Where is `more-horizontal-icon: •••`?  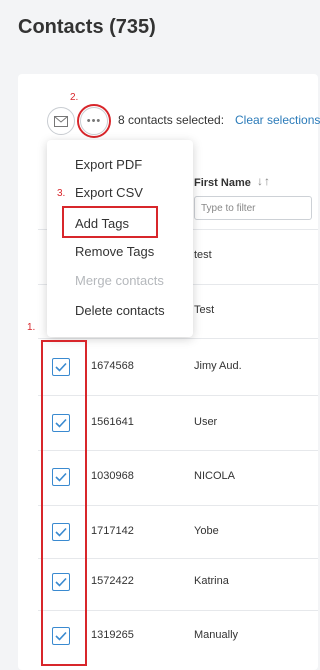 more-horizontal-icon: ••• is located at coordinates (94, 121).